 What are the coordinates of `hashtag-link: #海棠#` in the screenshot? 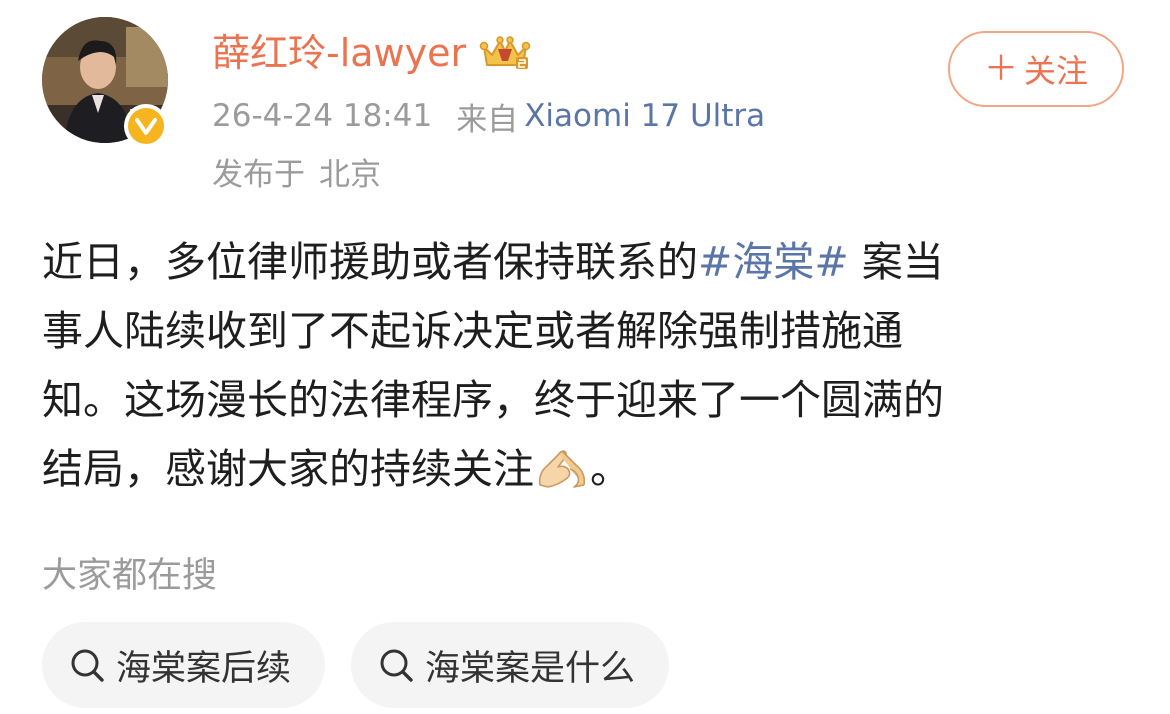 It's located at (773, 262).